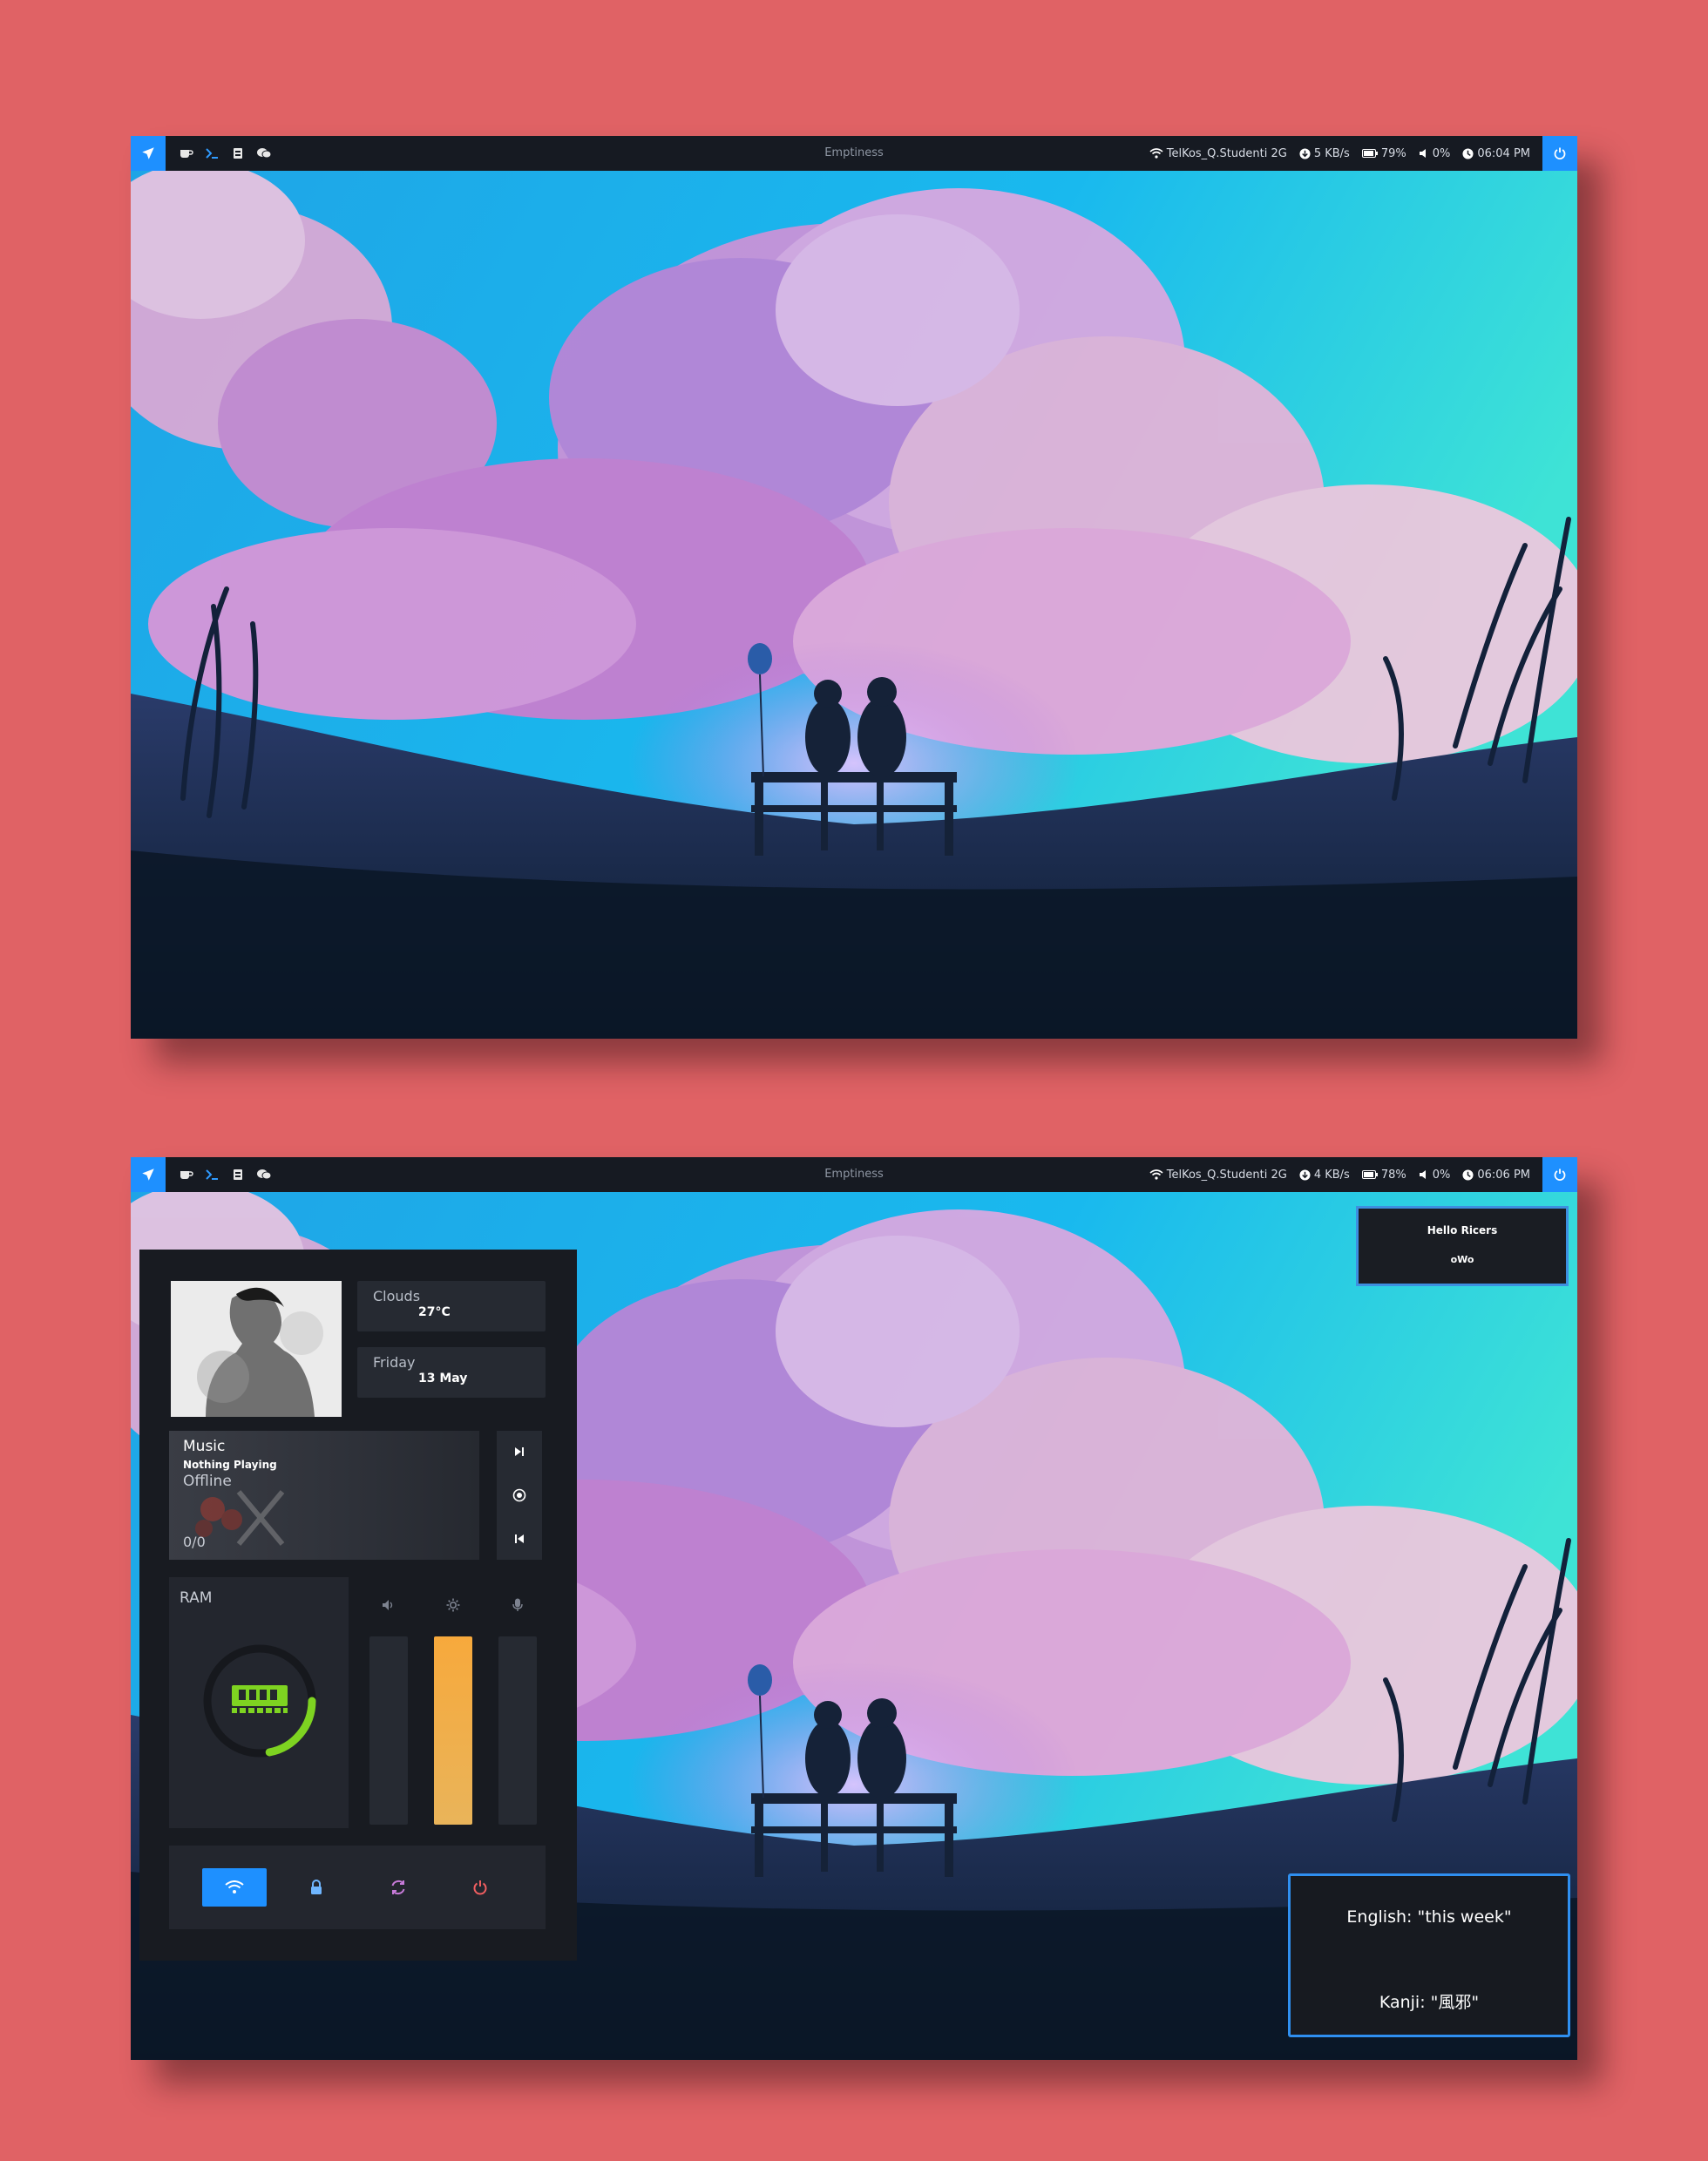 The width and height of the screenshot is (1708, 2161). Describe the element at coordinates (1393, 153) in the screenshot. I see `battery-value: 79%` at that location.